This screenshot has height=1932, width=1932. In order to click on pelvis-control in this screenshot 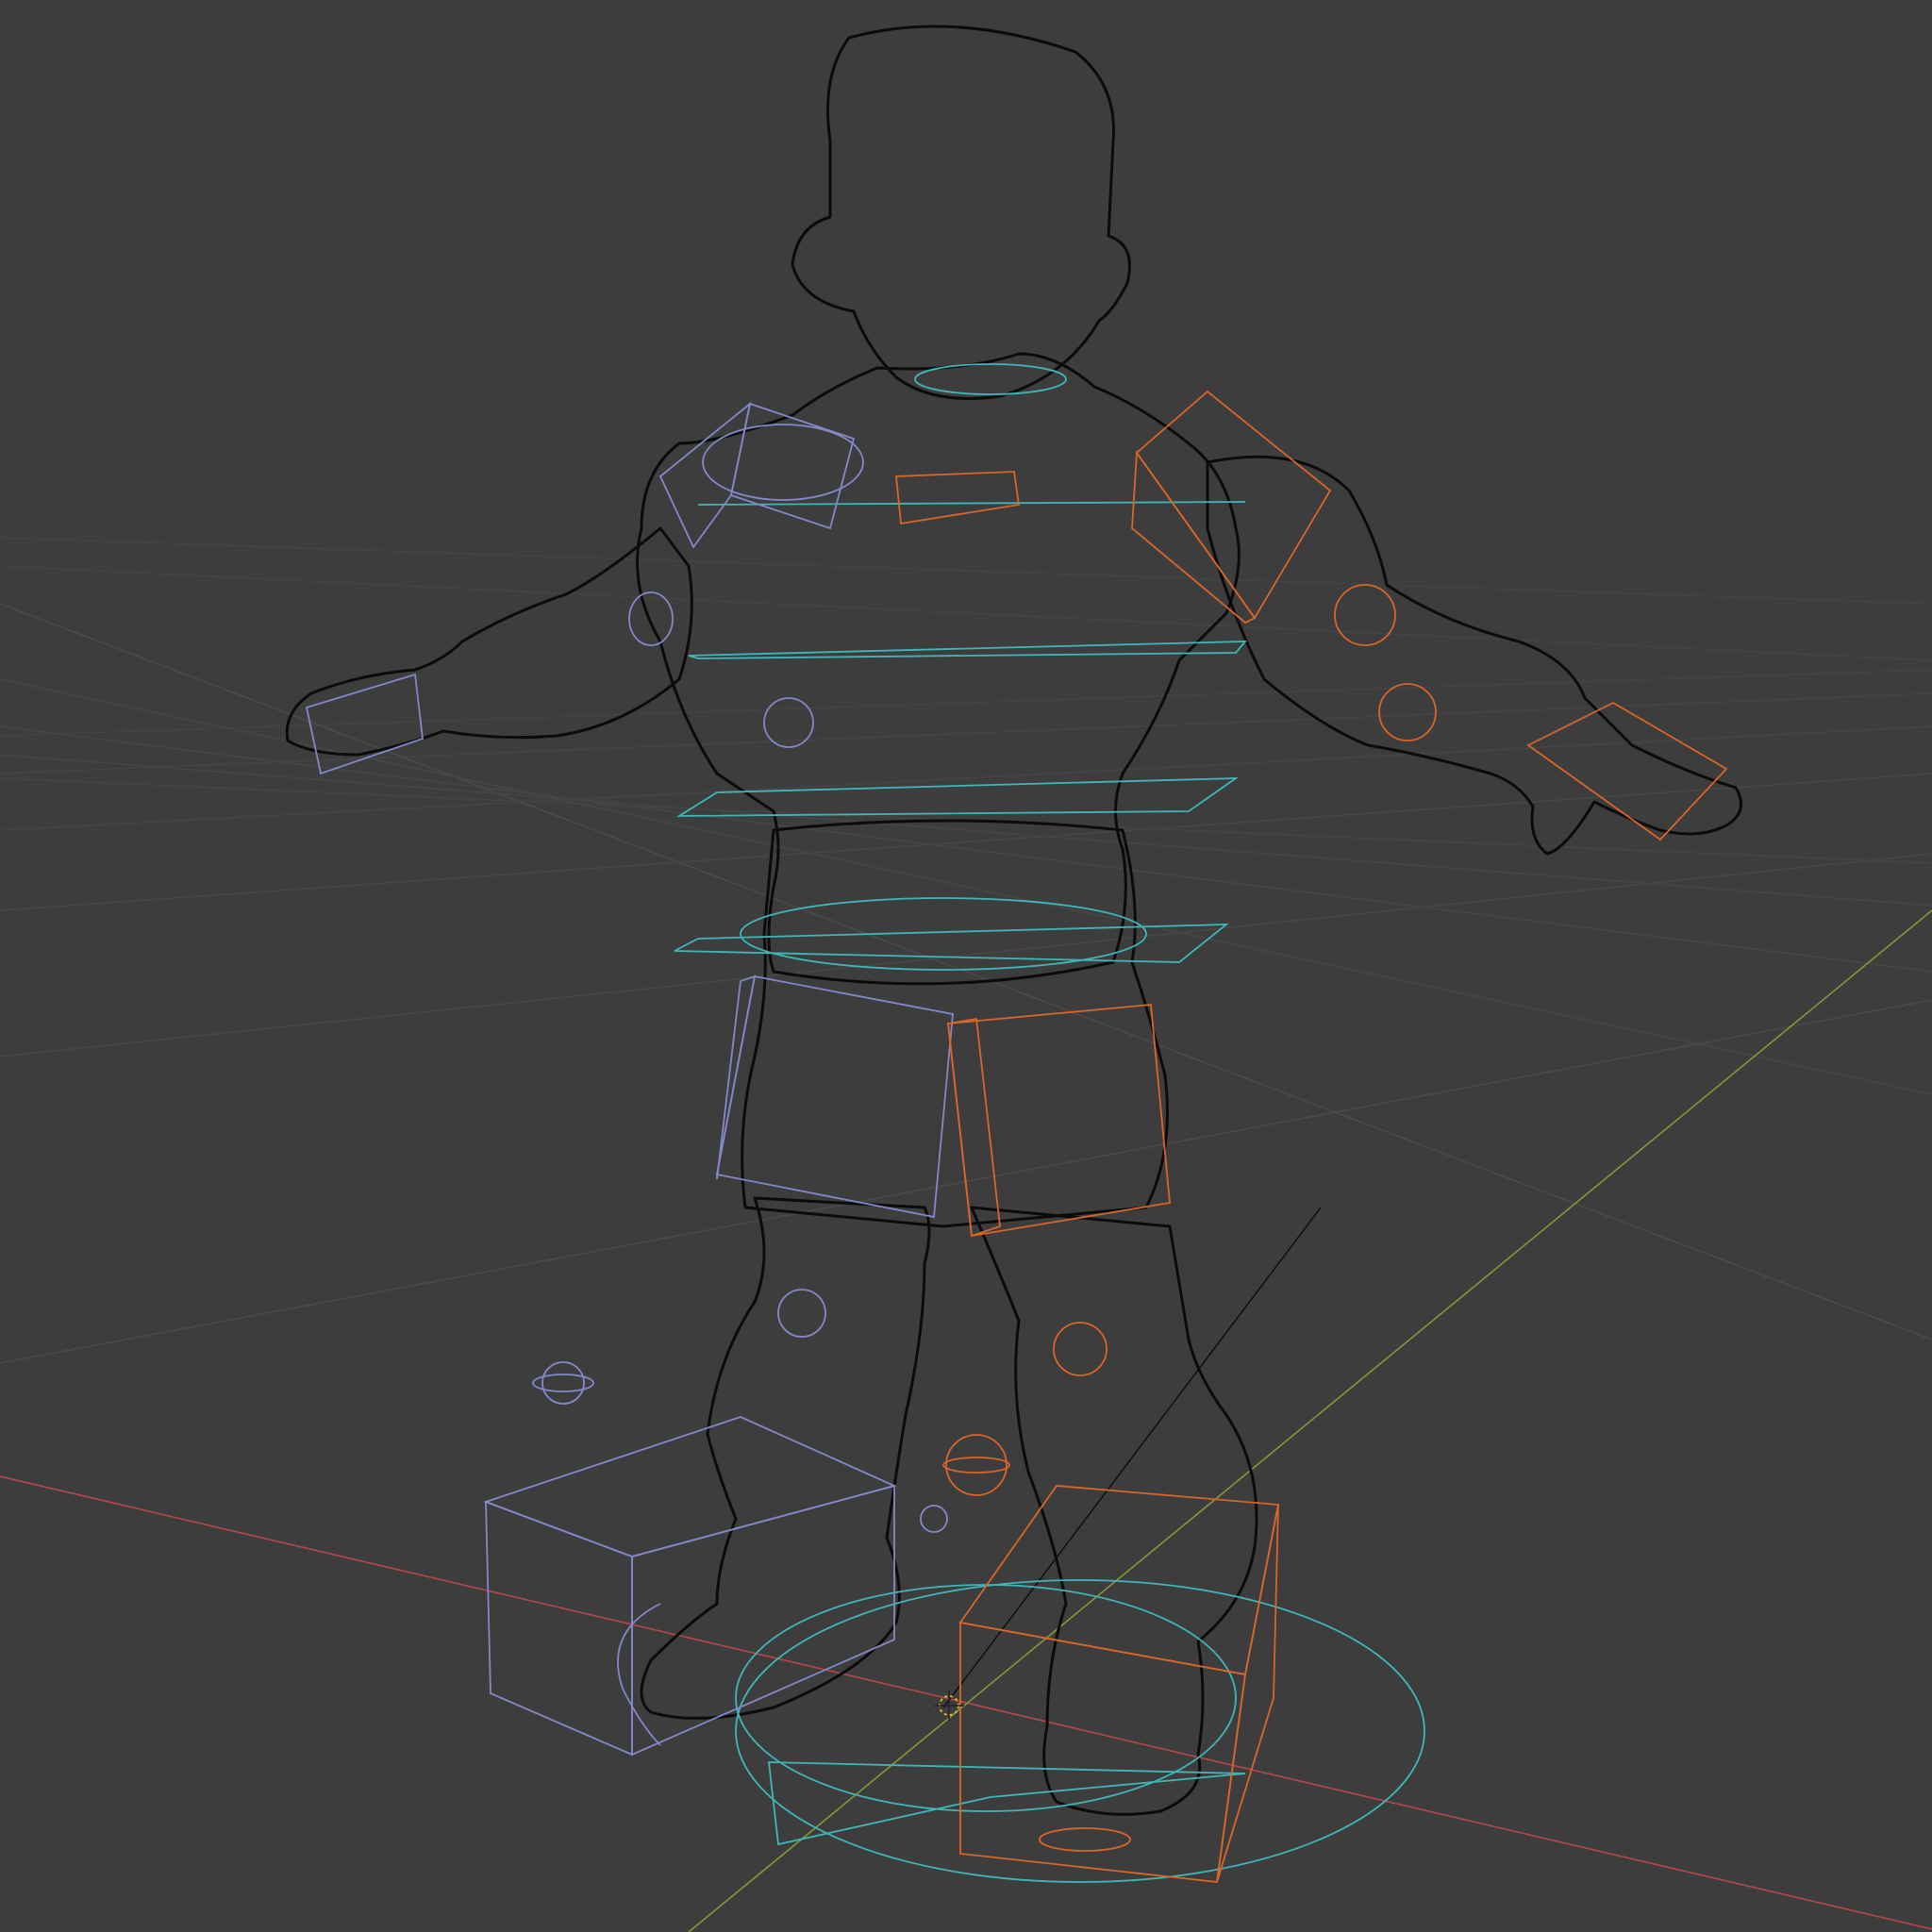, I will do `click(943, 934)`.